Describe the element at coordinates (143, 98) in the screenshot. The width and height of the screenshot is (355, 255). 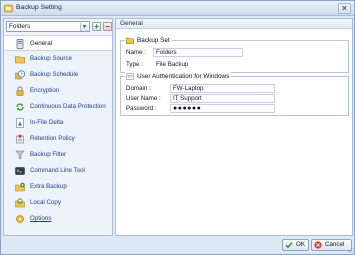
I see `username-label: User Name :` at that location.